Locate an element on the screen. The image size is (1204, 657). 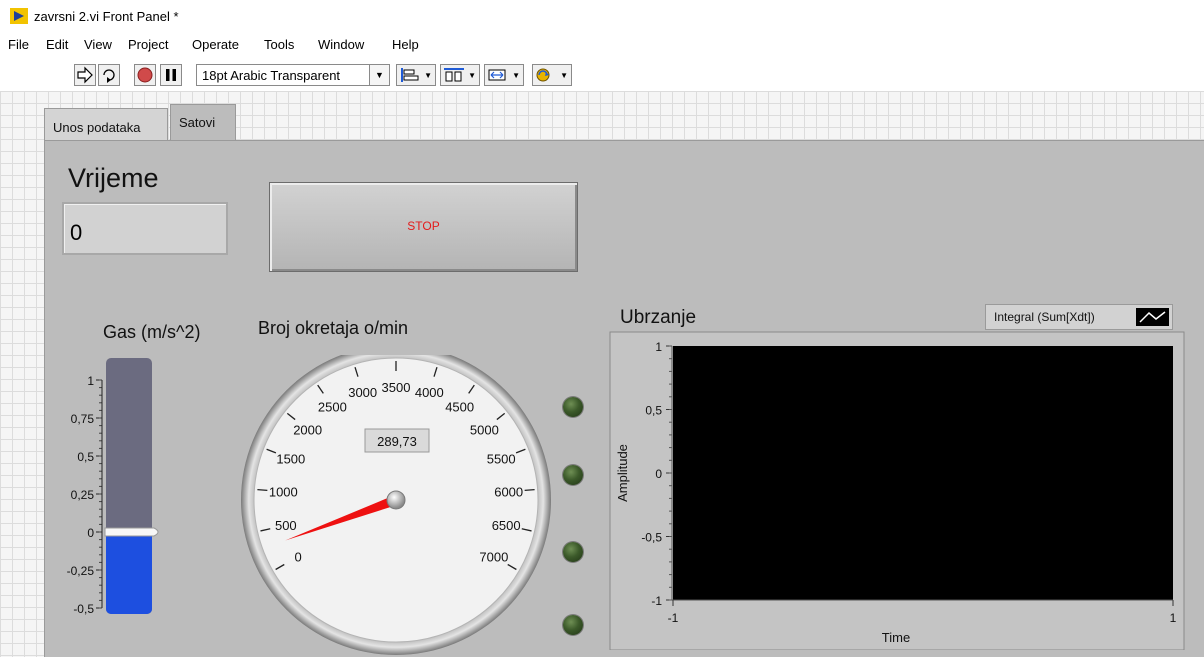
graph-x-axis-title: Time is located at coordinates (896, 637).